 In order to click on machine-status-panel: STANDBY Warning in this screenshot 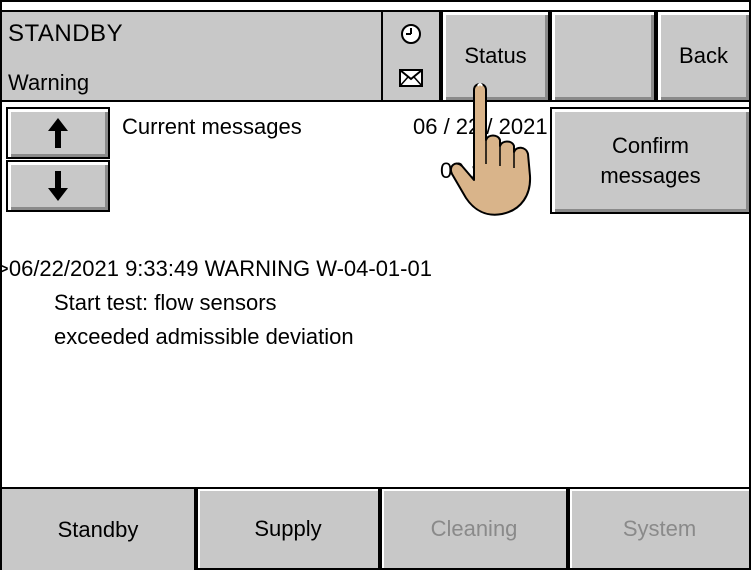, I will do `click(191, 56)`.